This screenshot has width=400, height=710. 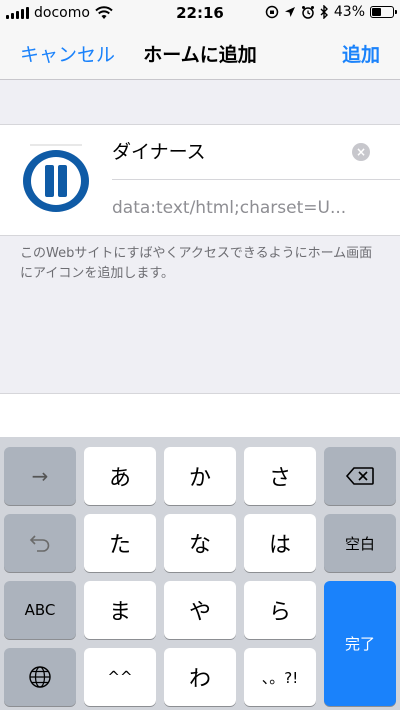 What do you see at coordinates (120, 543) in the screenshot?
I see `key-ta: た` at bounding box center [120, 543].